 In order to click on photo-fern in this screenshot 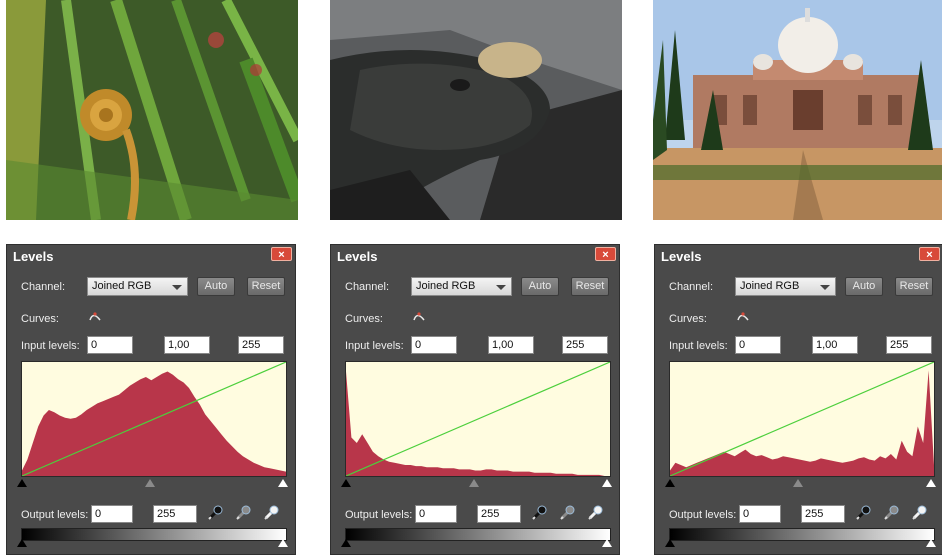, I will do `click(152, 110)`.